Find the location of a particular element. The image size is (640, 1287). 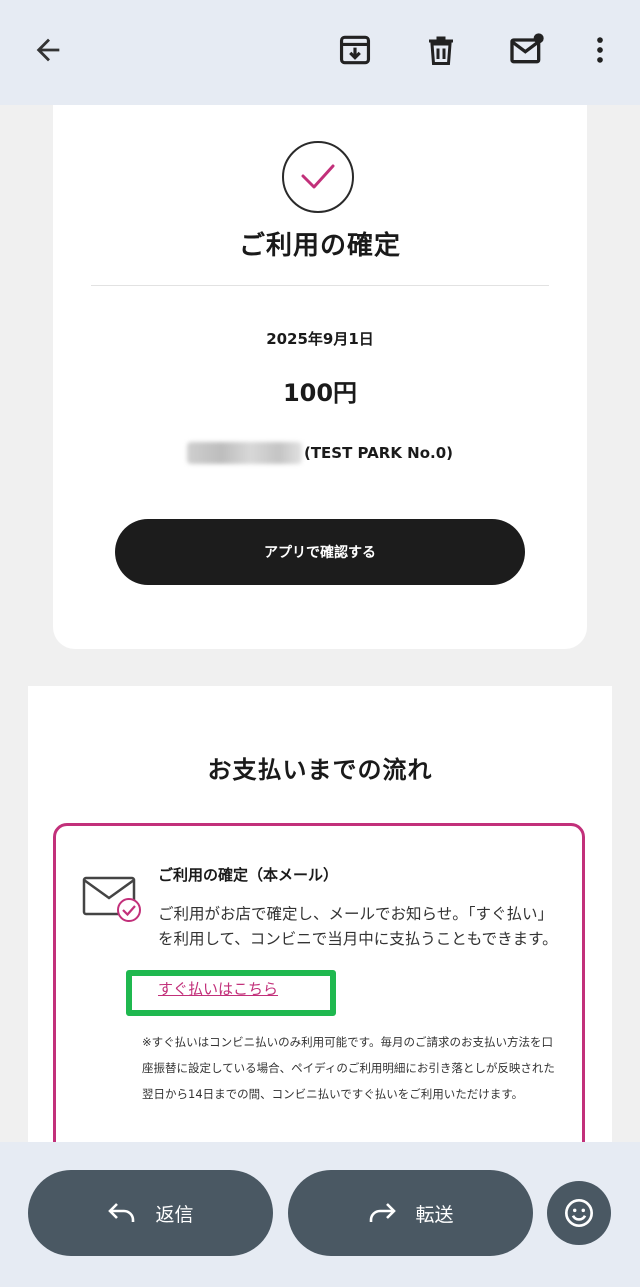

redacted-merchant-name is located at coordinates (244, 453).